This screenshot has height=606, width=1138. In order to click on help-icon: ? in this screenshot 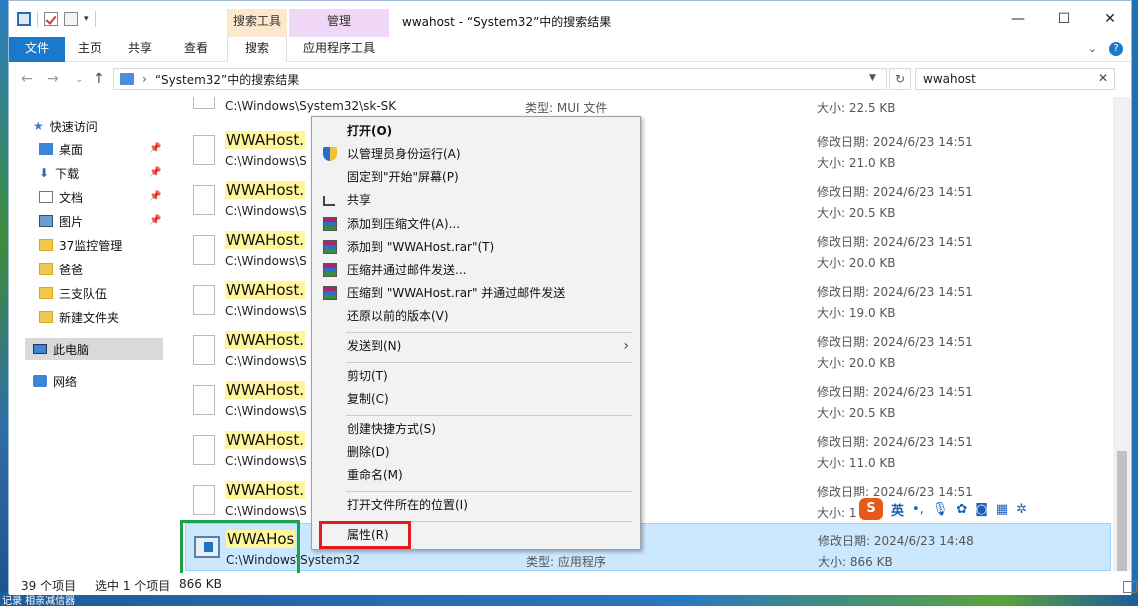, I will do `click(1116, 49)`.